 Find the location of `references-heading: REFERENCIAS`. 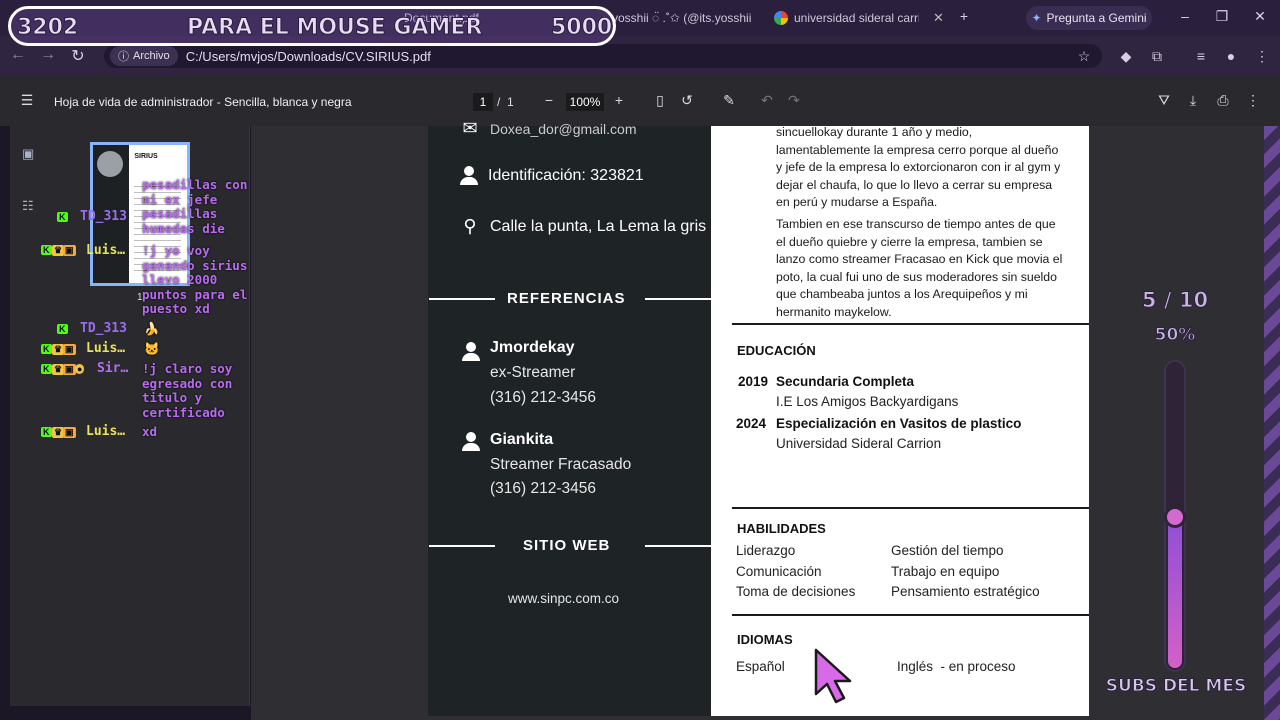

references-heading: REFERENCIAS is located at coordinates (566, 298).